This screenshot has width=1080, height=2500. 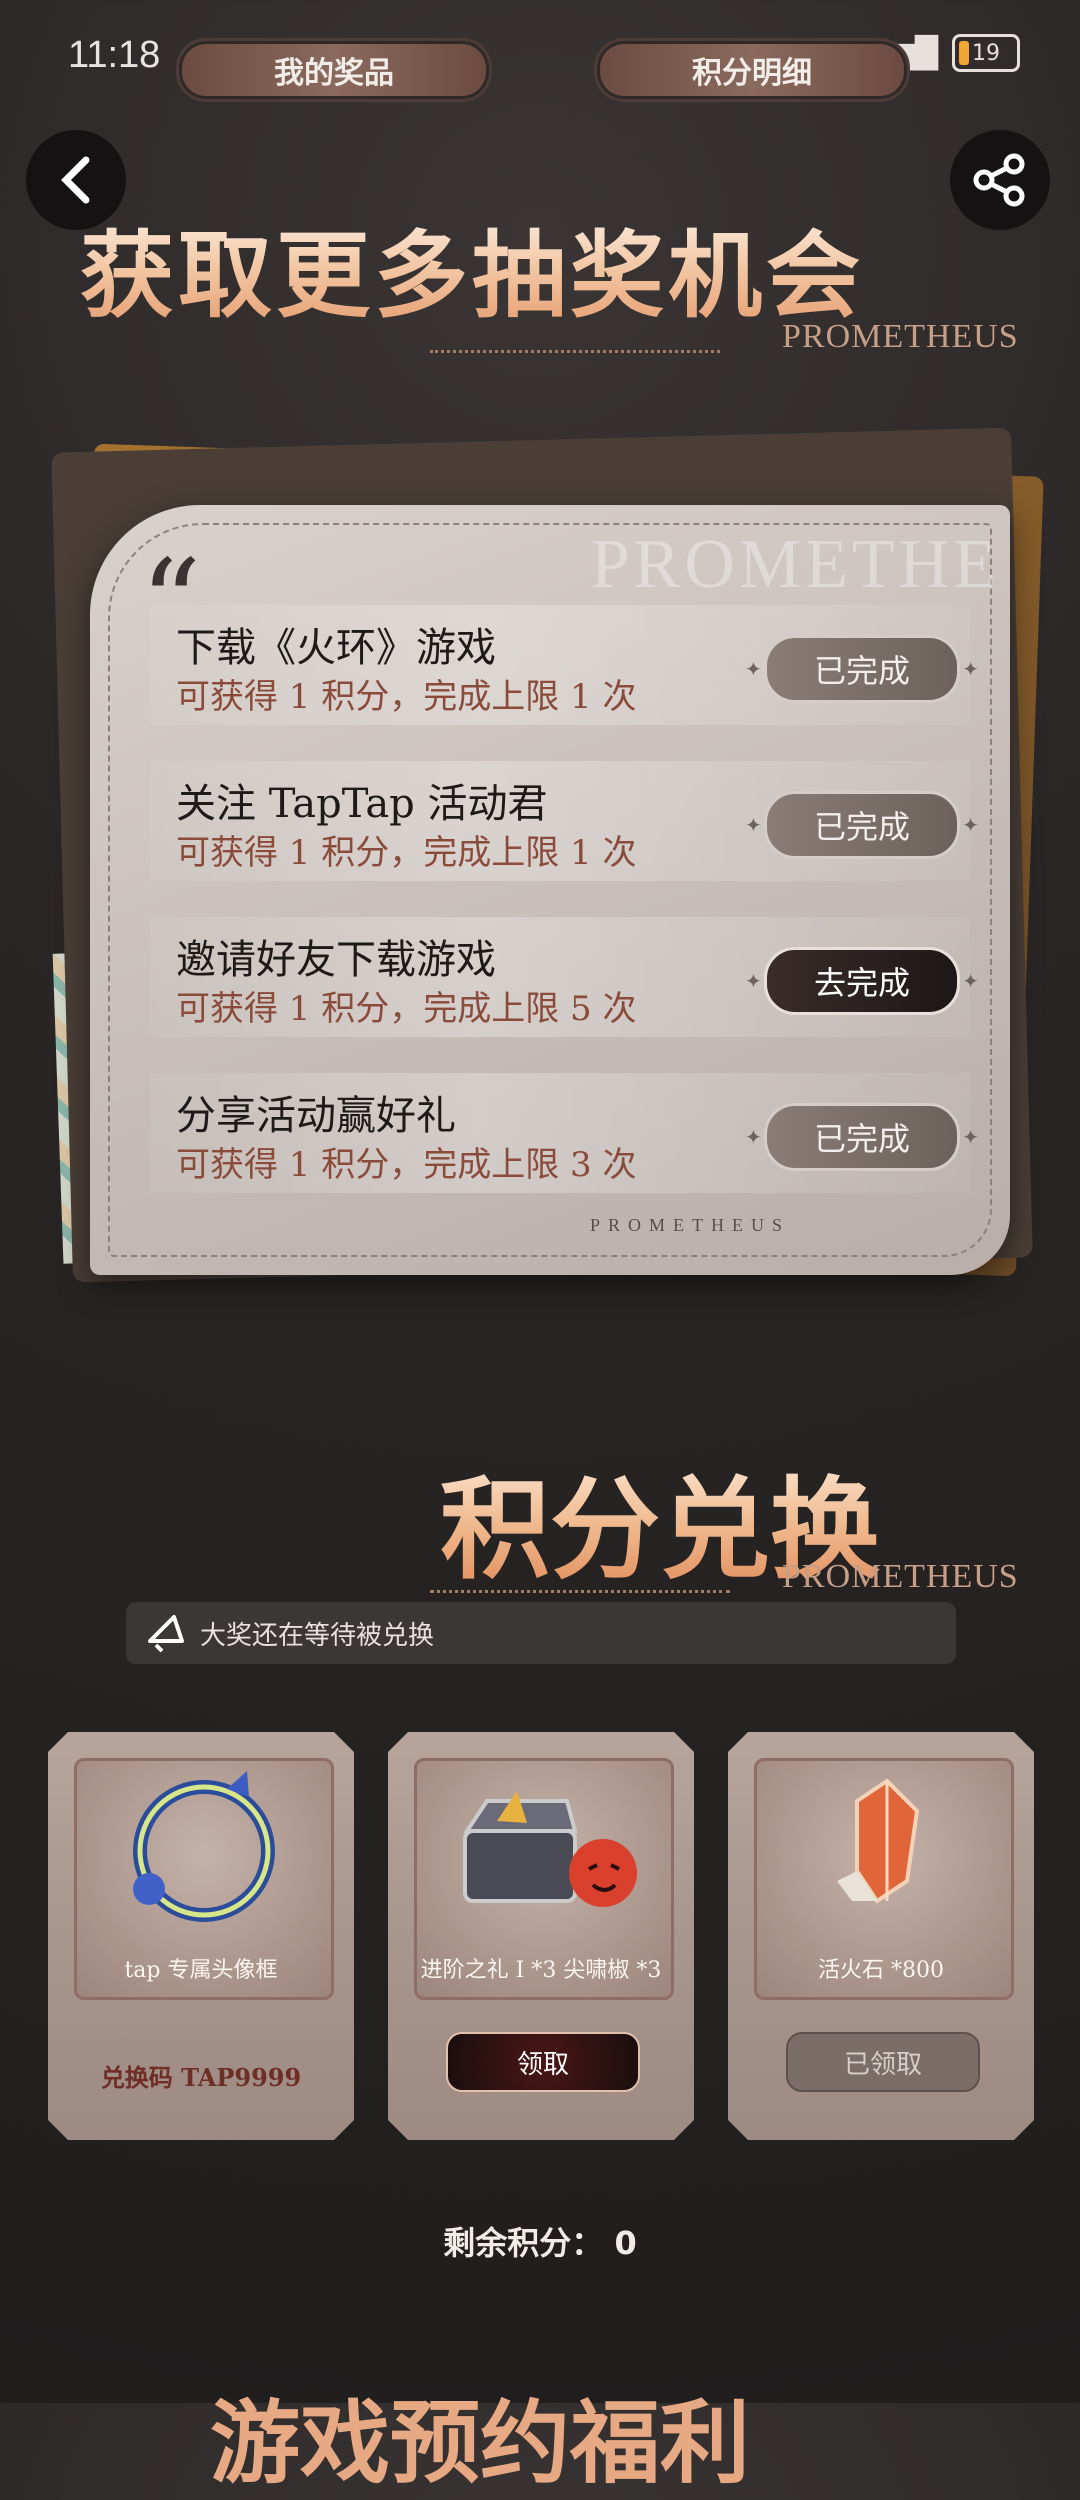 What do you see at coordinates (523, 2243) in the screenshot?
I see `points-label: 剩余积分：` at bounding box center [523, 2243].